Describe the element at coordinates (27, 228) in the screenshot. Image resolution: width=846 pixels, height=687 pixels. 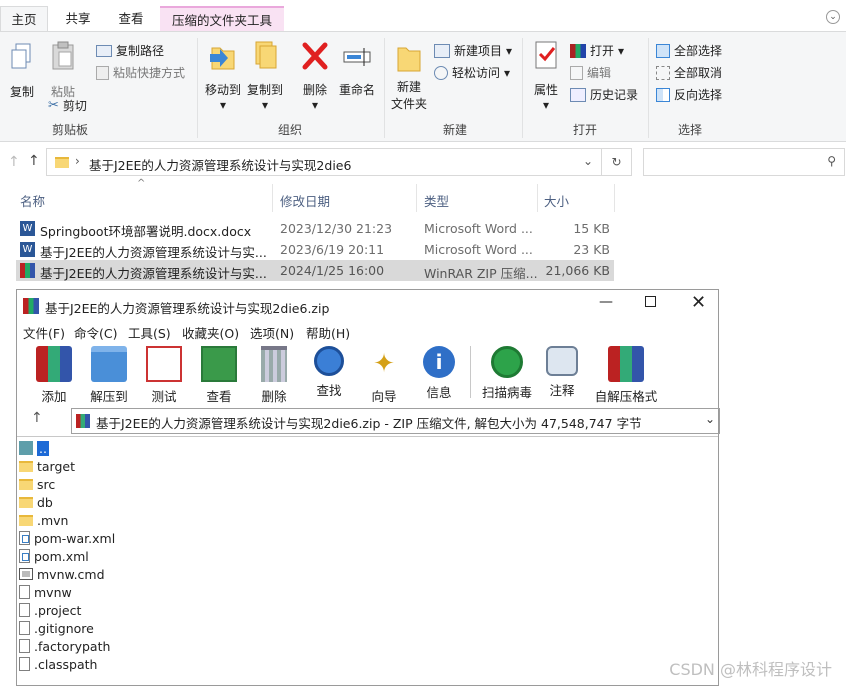
I see `word-icon: W` at that location.